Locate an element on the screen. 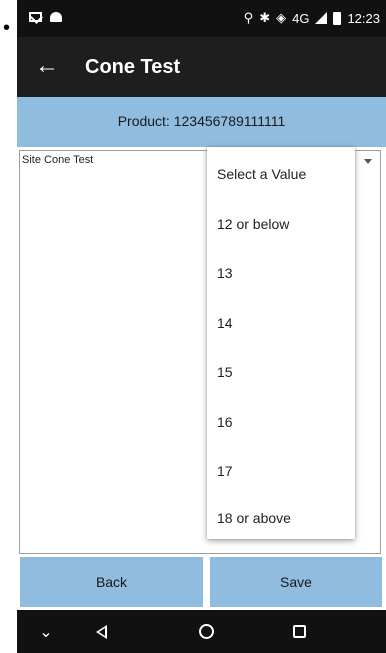 The width and height of the screenshot is (386, 653). app-bar: ← Cone Test is located at coordinates (201, 67).